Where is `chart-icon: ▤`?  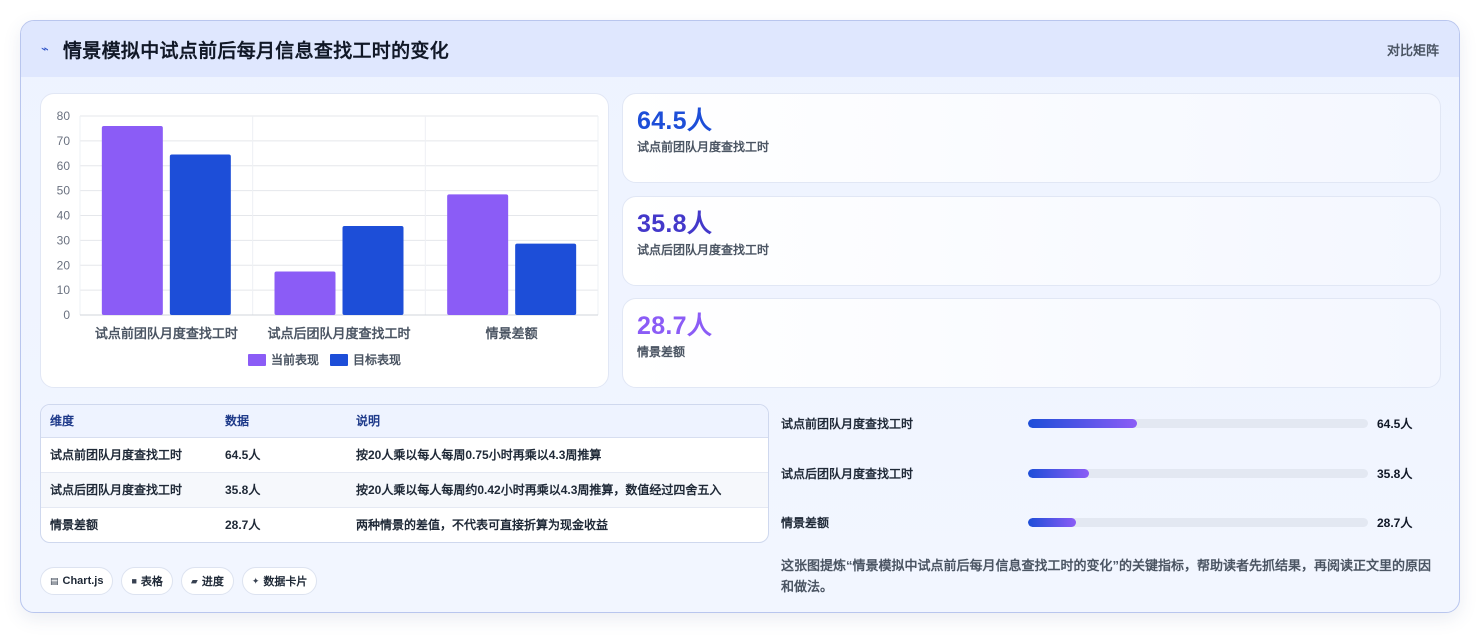 chart-icon: ▤ is located at coordinates (54, 580).